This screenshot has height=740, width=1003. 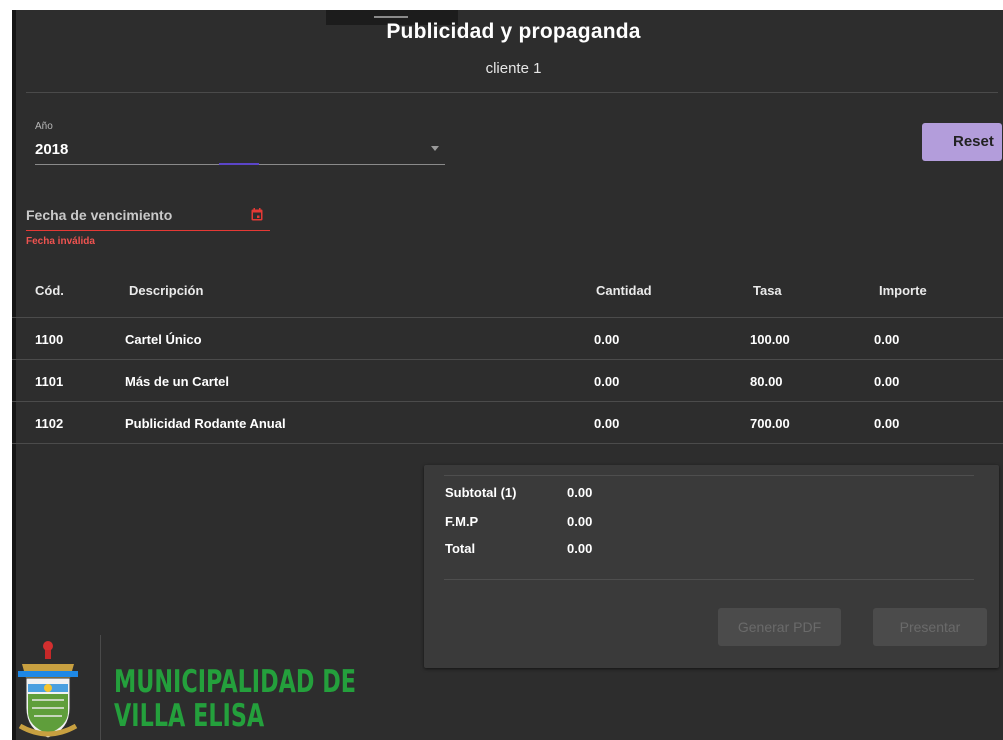 I want to click on fmp-label: F.M.P, so click(x=462, y=521).